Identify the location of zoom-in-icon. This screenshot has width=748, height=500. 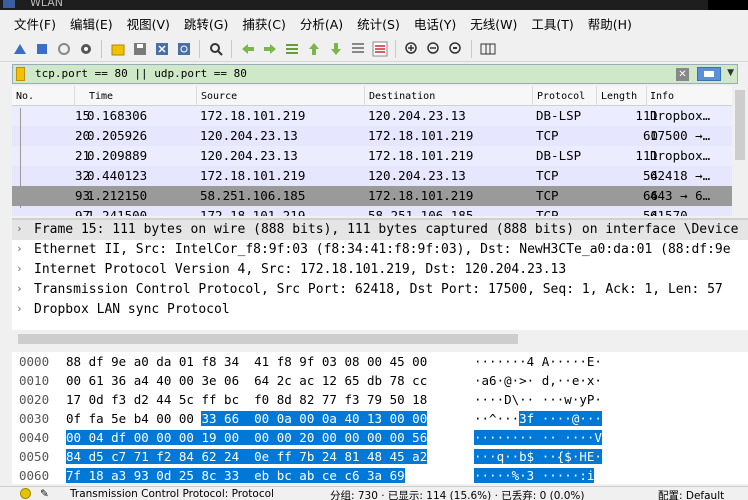
(411, 48).